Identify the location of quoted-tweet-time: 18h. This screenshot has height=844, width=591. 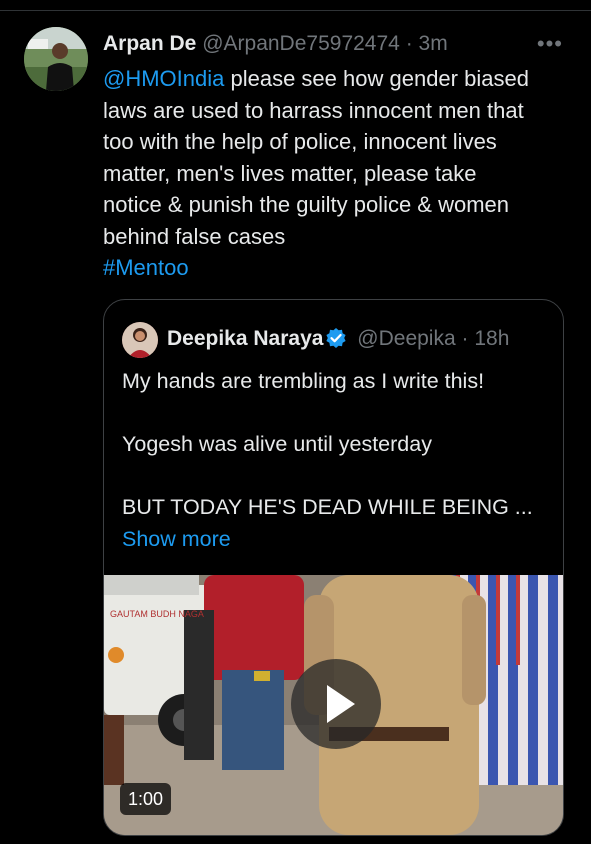
(491, 338).